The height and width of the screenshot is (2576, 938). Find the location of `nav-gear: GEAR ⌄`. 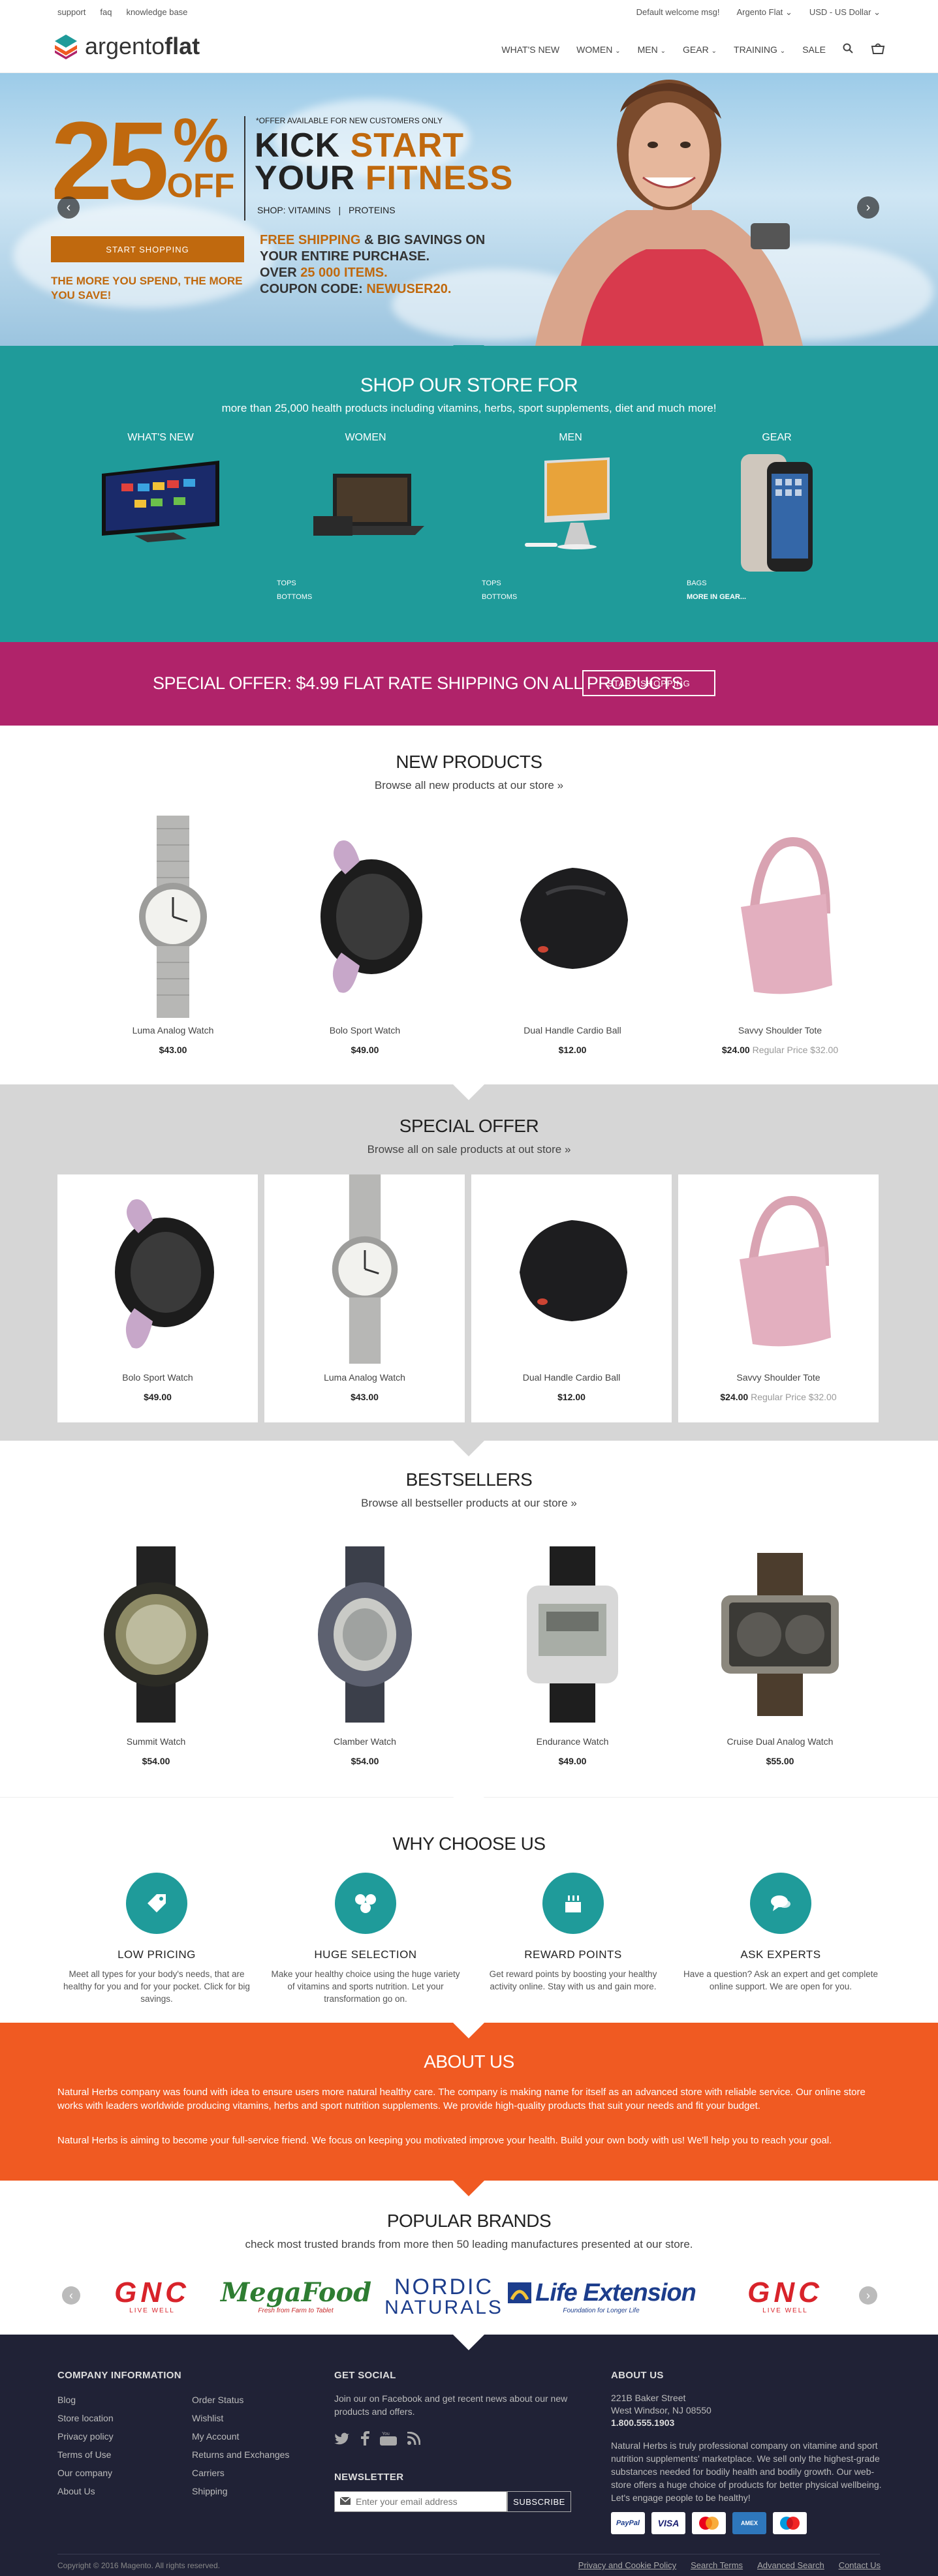

nav-gear: GEAR ⌄ is located at coordinates (700, 50).